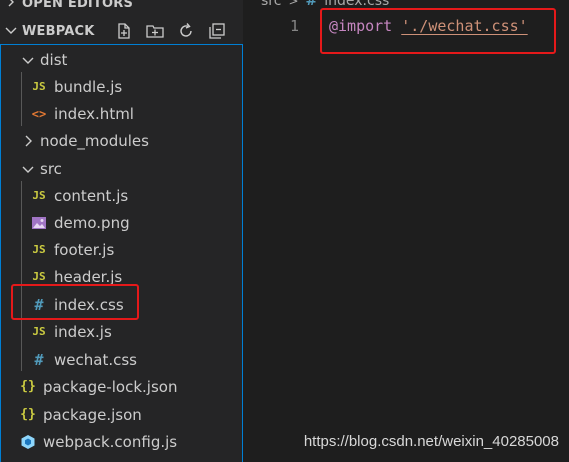  Describe the element at coordinates (88, 86) in the screenshot. I see `tree-item-label: bundle.js` at that location.